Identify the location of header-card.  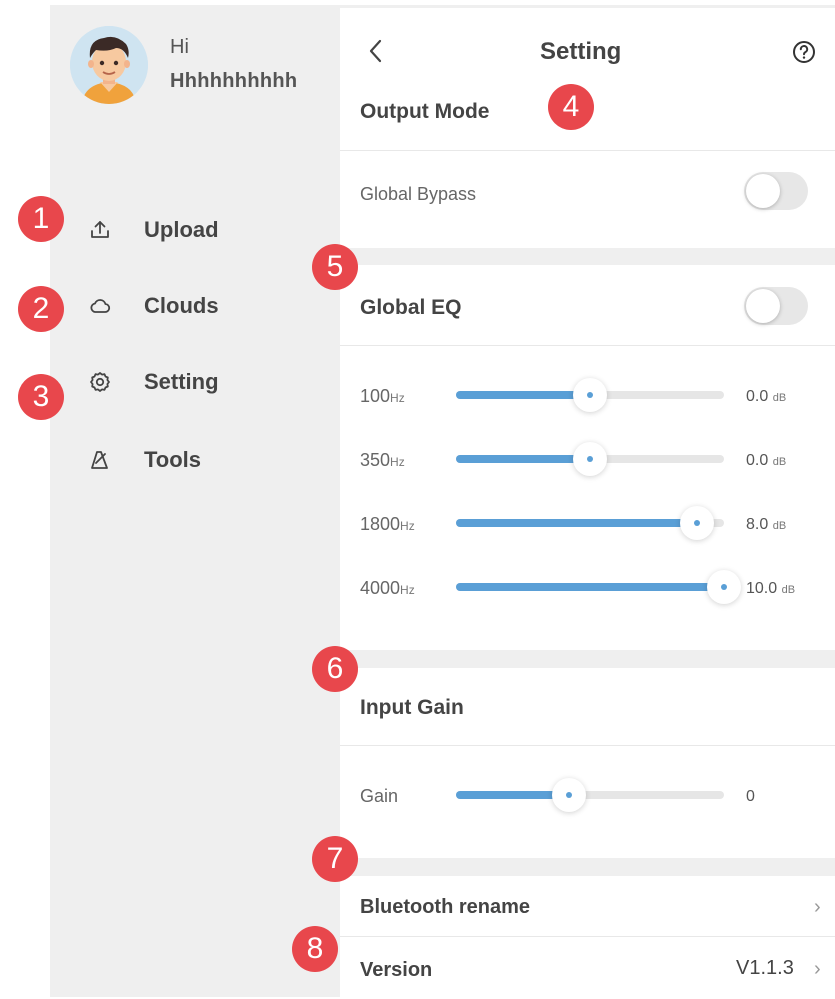
(587, 79).